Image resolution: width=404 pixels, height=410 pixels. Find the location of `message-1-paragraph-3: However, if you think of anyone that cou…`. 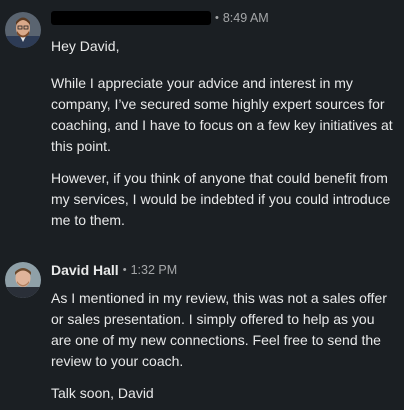

message-1-paragraph-3: However, if you think of anyone that cou… is located at coordinates (221, 199).